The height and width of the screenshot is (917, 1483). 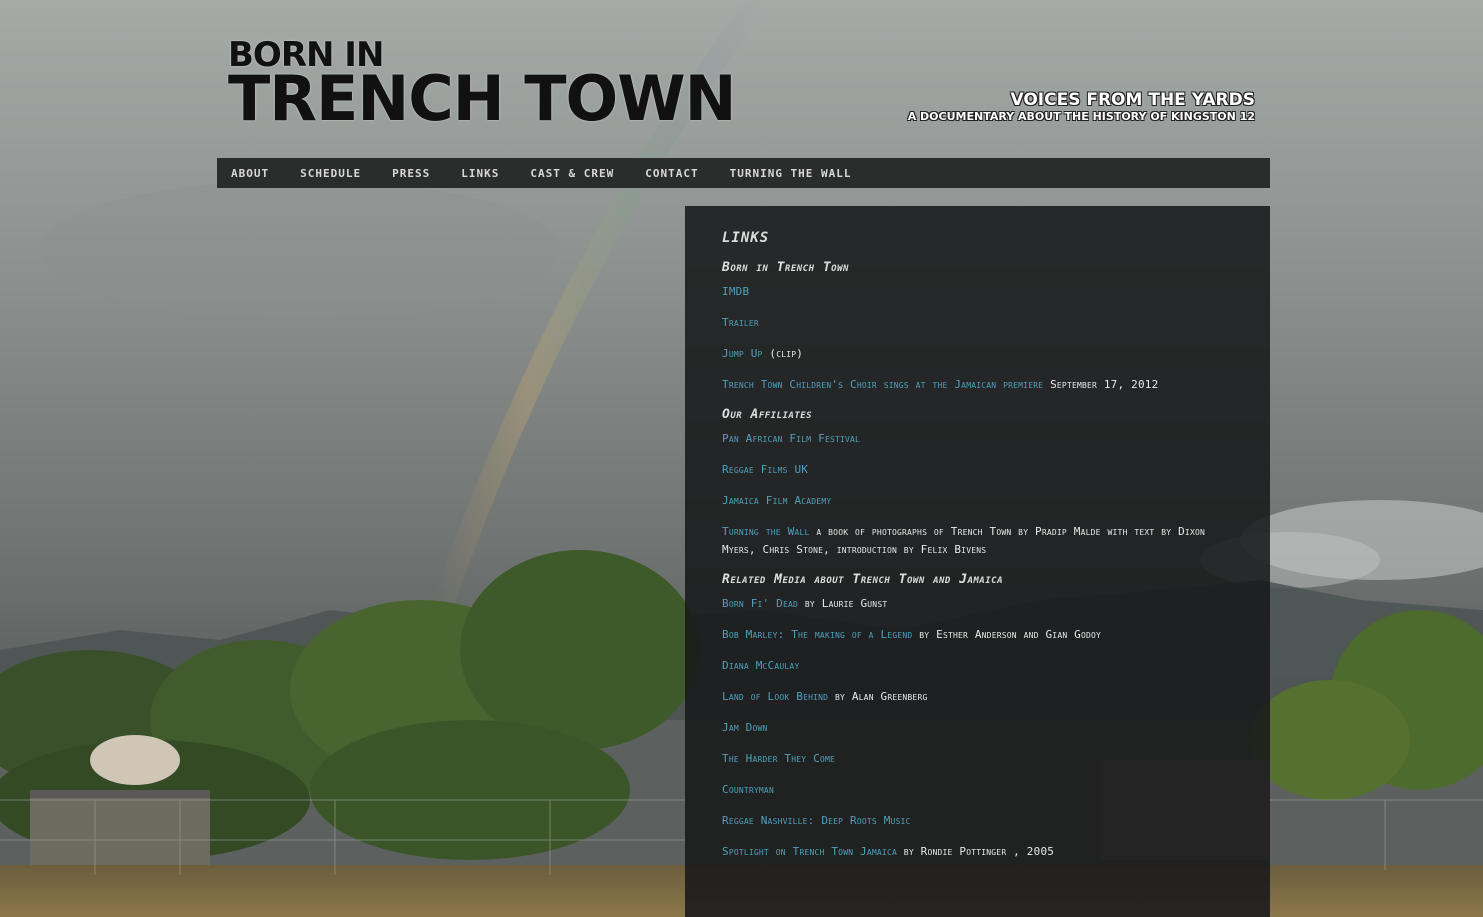 I want to click on nav-about: ABOUT, so click(x=250, y=173).